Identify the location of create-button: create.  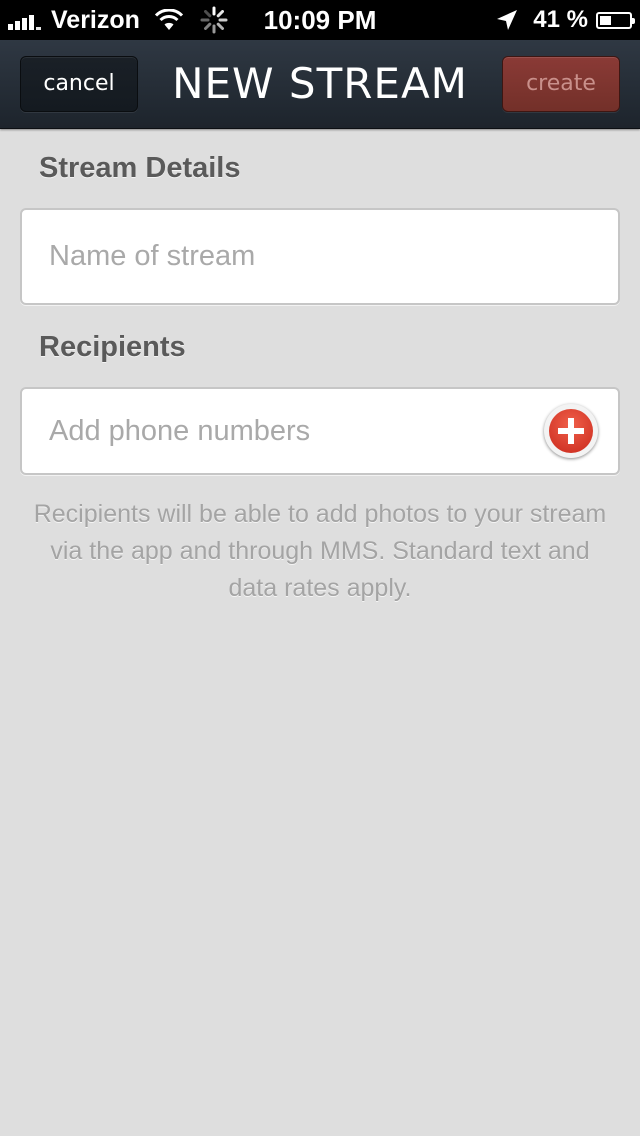
(561, 84).